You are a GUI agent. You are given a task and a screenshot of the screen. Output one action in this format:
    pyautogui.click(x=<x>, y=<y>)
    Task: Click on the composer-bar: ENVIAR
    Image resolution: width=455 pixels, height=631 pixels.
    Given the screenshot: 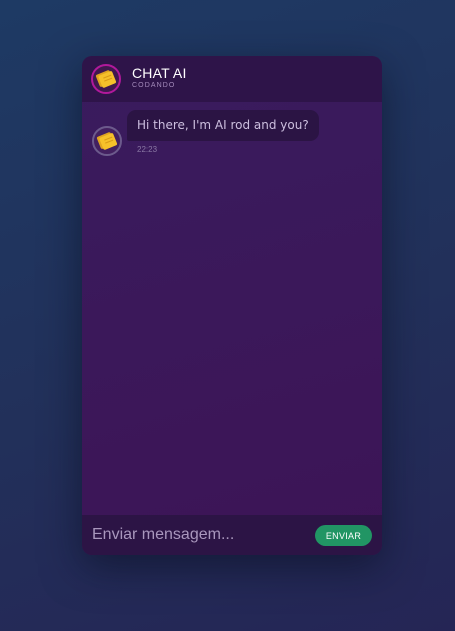 What is the action you would take?
    pyautogui.click(x=232, y=535)
    